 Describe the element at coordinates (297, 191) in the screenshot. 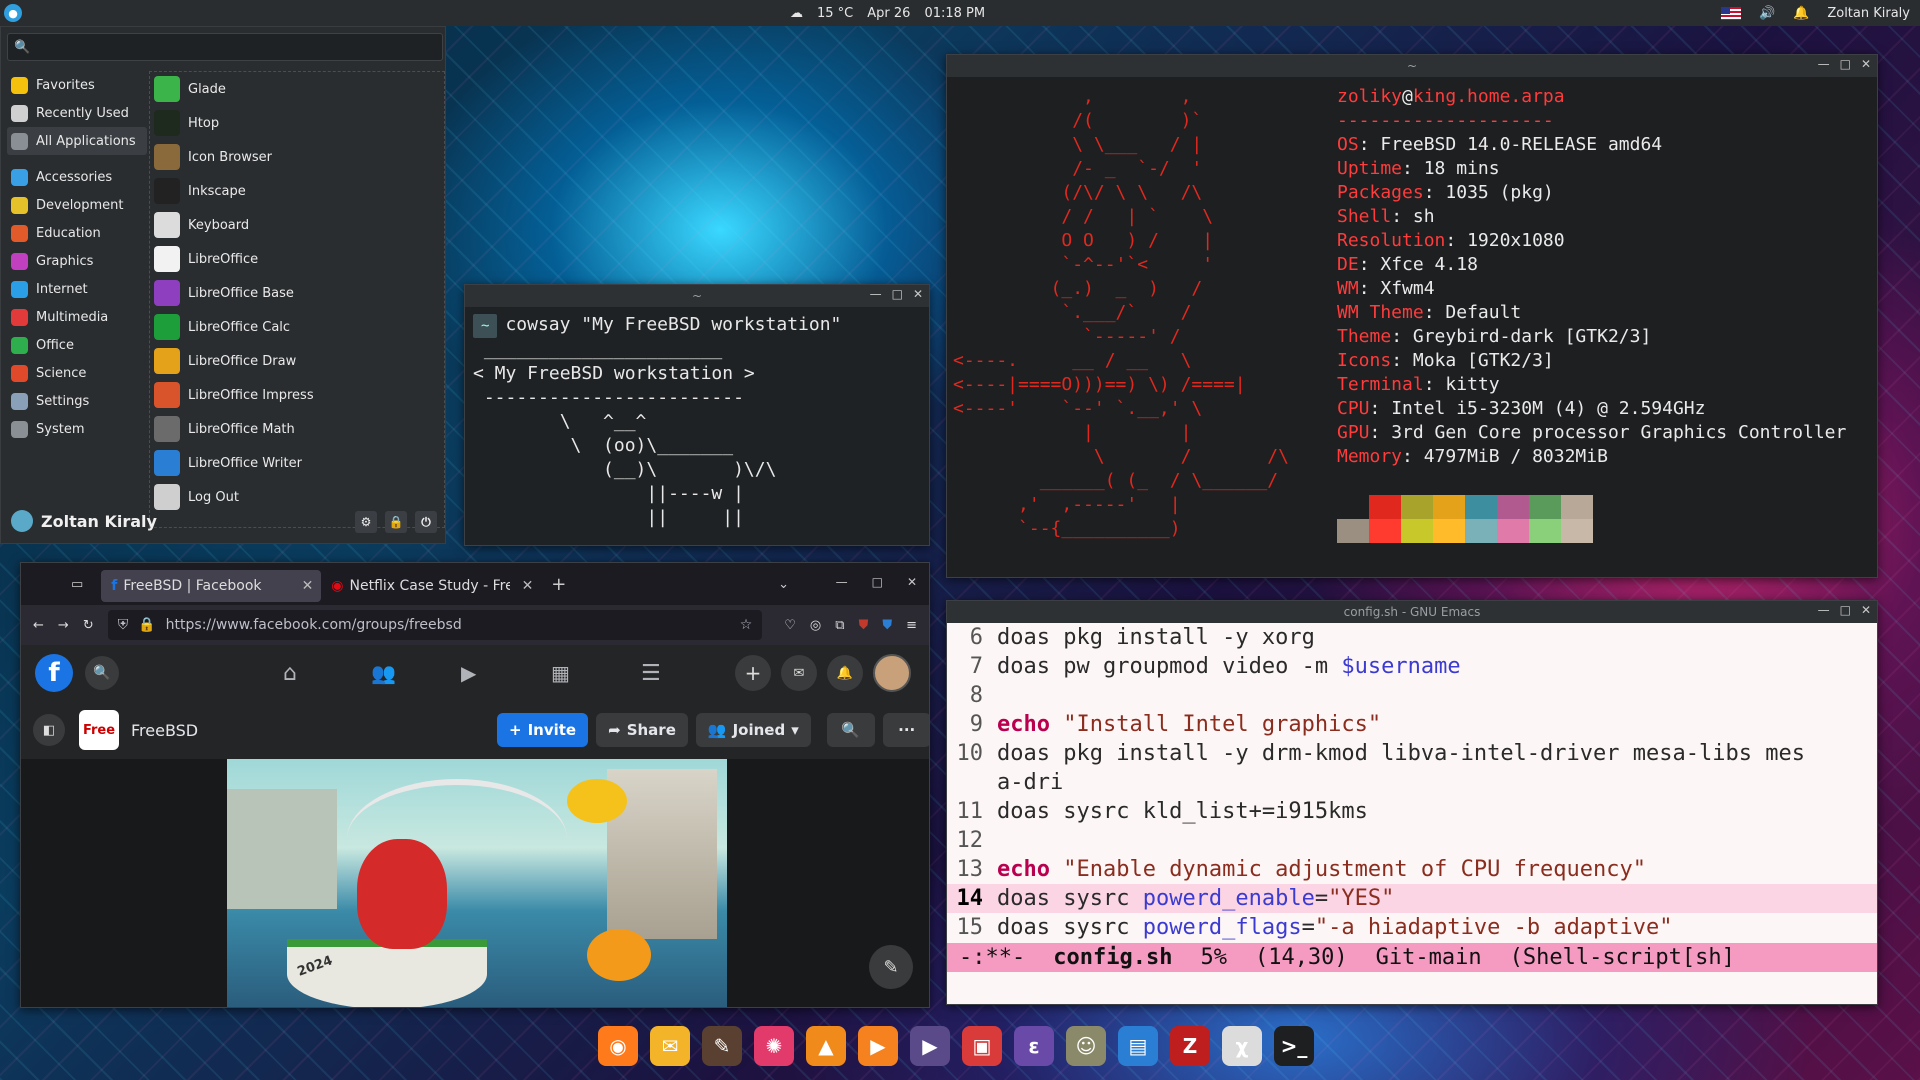

I see `app-item: Inkscape` at that location.